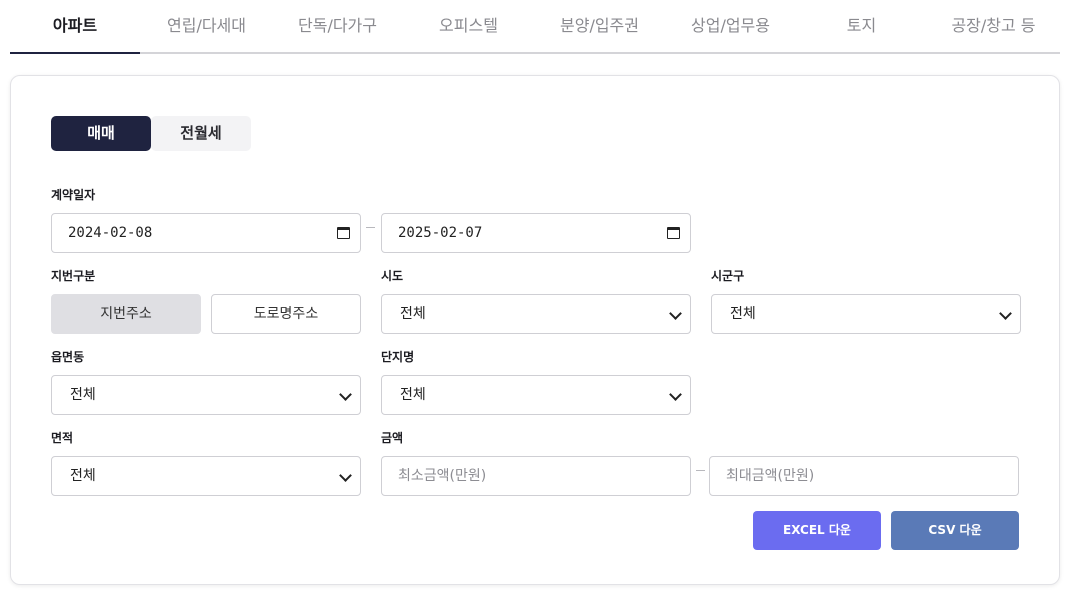 This screenshot has height=591, width=1072. I want to click on area-label: 면적, so click(62, 438).